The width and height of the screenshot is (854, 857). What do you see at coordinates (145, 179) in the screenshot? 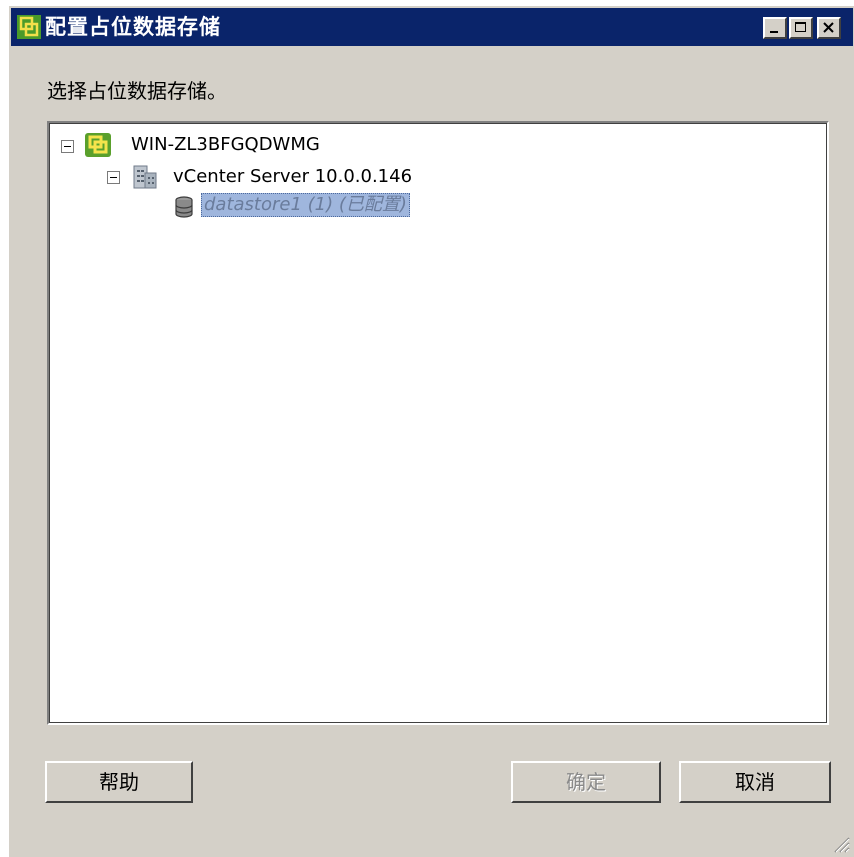
I see `vcenter-server-icon` at bounding box center [145, 179].